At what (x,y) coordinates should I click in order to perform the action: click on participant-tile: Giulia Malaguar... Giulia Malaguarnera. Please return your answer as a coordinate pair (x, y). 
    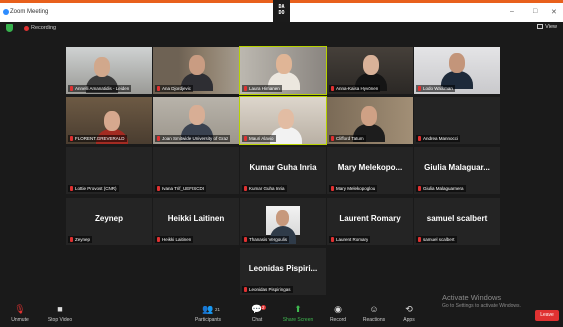
    Looking at the image, I should click on (457, 170).